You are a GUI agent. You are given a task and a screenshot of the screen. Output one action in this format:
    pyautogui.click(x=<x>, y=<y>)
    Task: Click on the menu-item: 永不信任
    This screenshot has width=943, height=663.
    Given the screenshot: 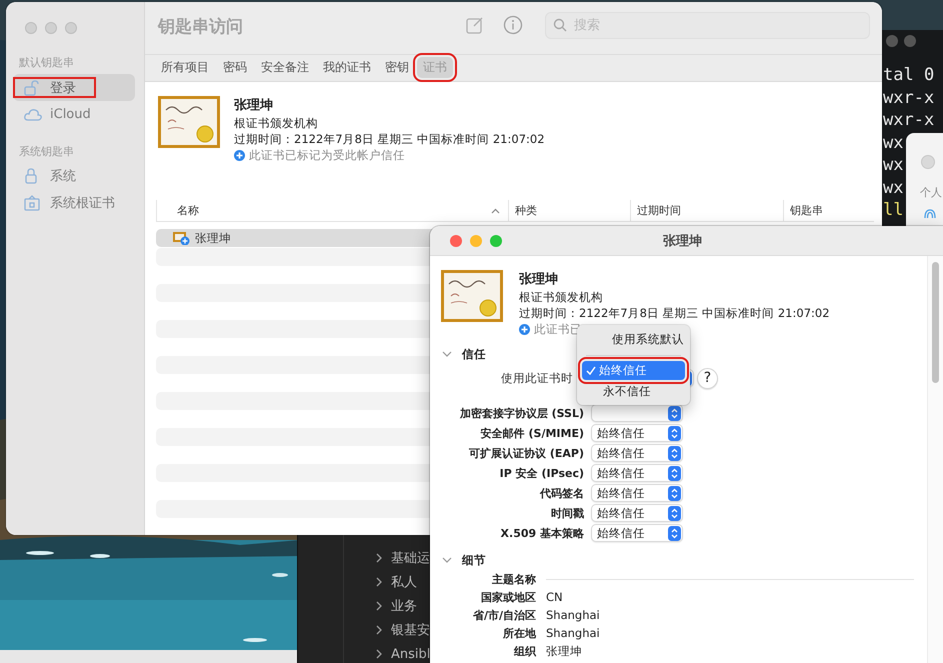 What is the action you would take?
    pyautogui.click(x=633, y=391)
    